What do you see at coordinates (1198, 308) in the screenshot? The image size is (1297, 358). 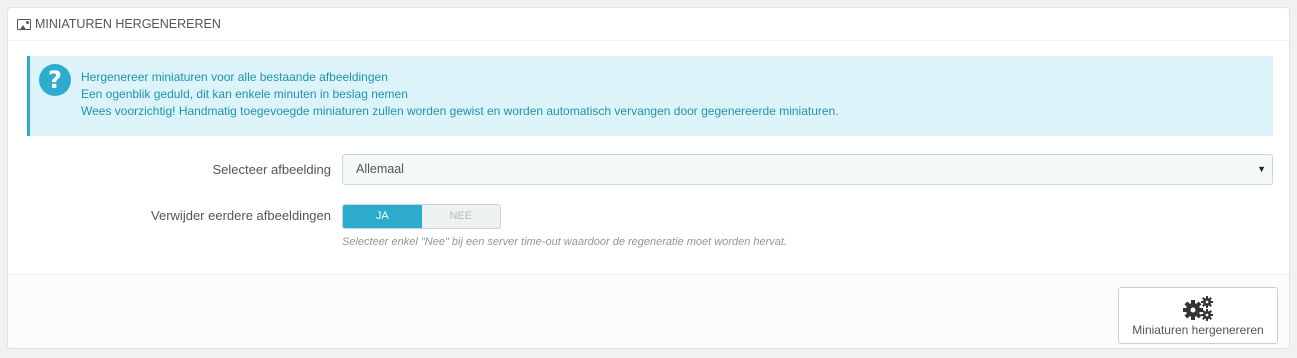 I see `gears-icon` at bounding box center [1198, 308].